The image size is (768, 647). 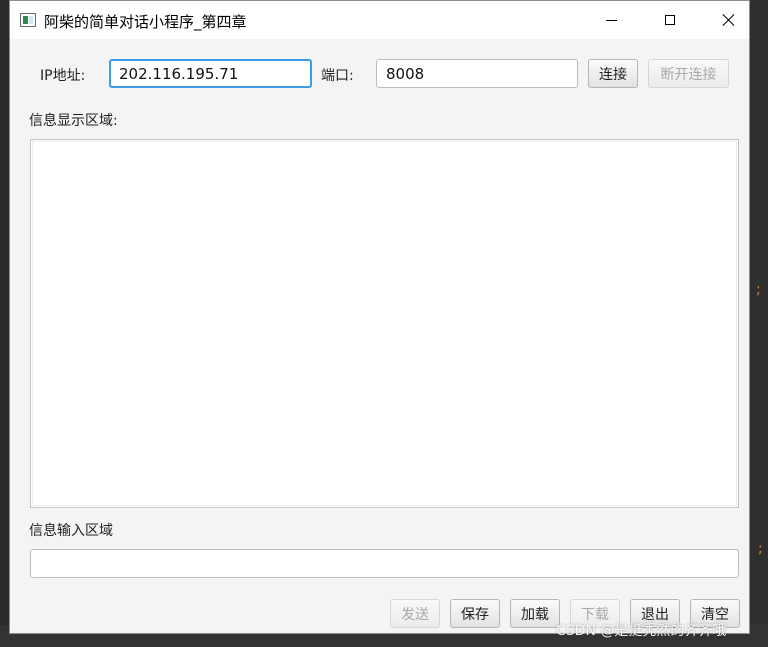 What do you see at coordinates (415, 613) in the screenshot?
I see `send-button: 发送` at bounding box center [415, 613].